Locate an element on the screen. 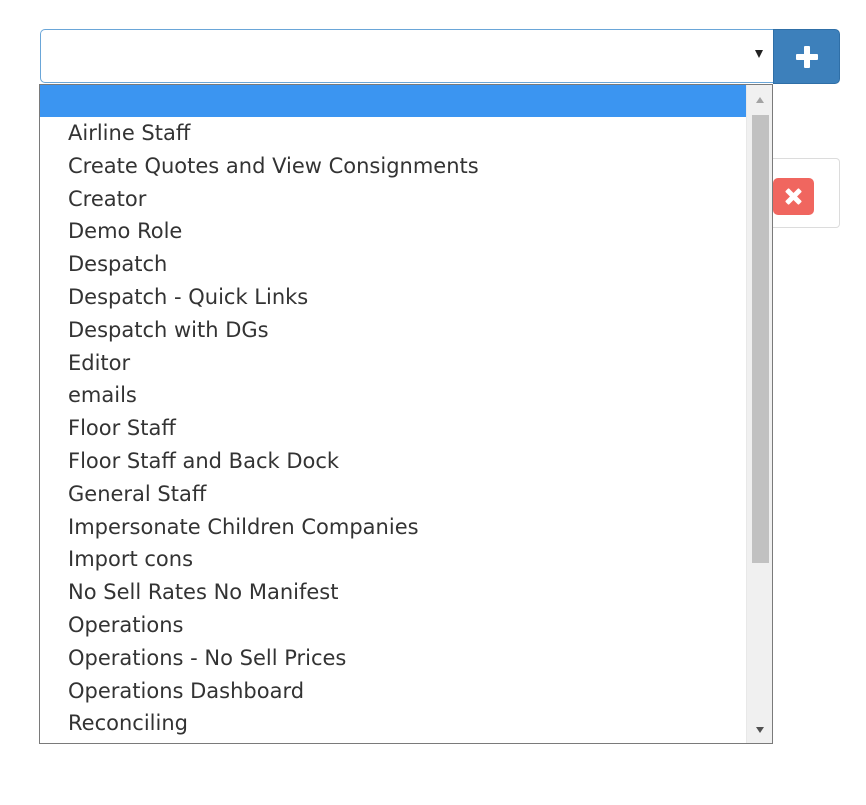 The image size is (866, 805). times-icon is located at coordinates (793, 196).